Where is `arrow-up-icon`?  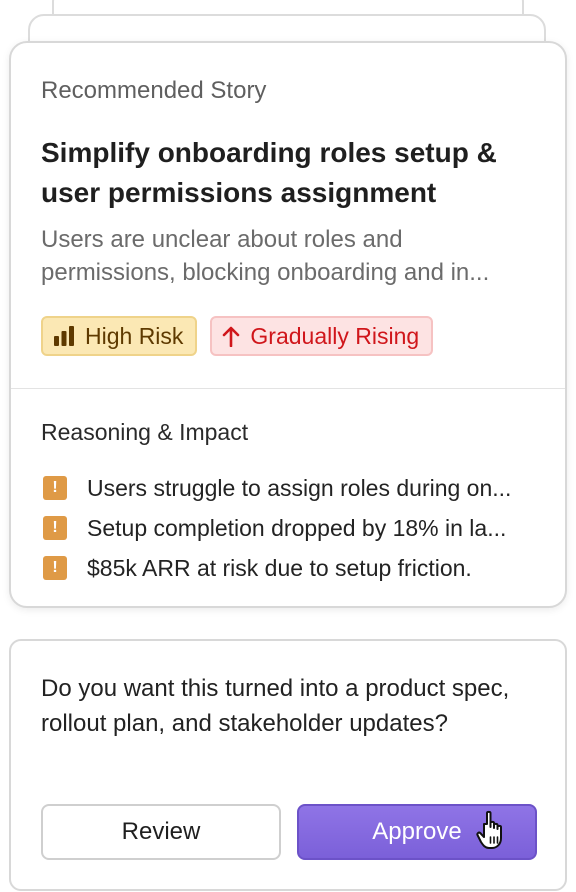
arrow-up-icon is located at coordinates (231, 336).